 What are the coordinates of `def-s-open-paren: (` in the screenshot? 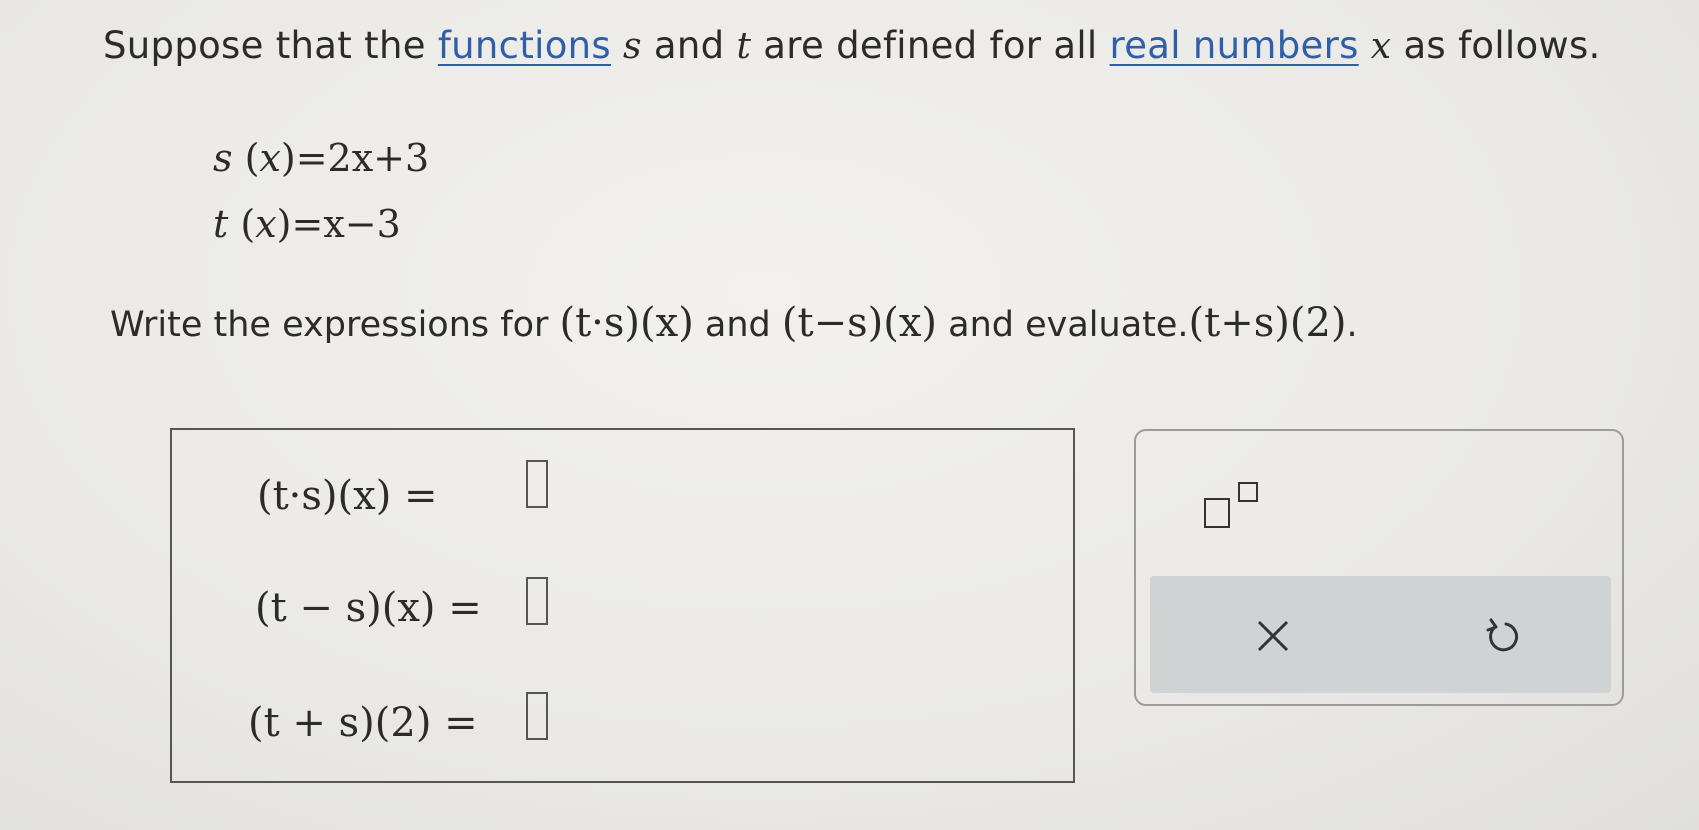 It's located at (252, 158).